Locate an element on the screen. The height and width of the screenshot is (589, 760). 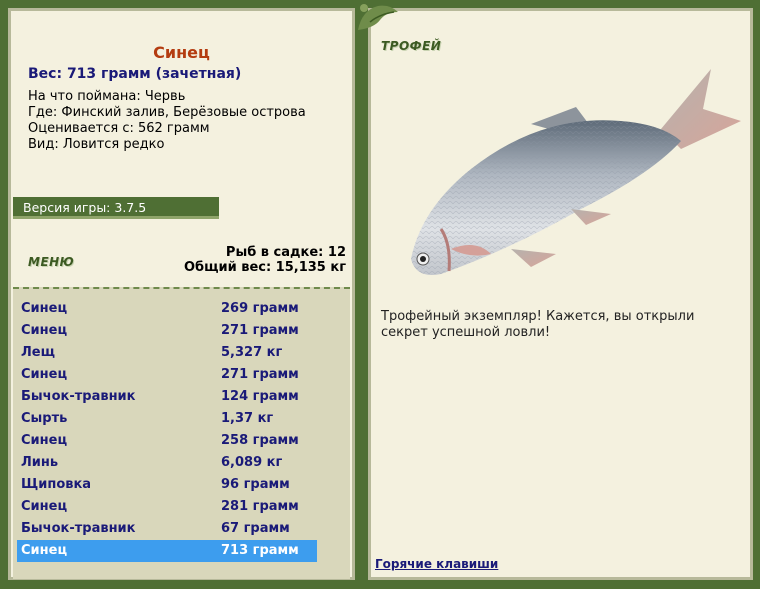
catch-weight: 5,327 кг is located at coordinates (252, 352).